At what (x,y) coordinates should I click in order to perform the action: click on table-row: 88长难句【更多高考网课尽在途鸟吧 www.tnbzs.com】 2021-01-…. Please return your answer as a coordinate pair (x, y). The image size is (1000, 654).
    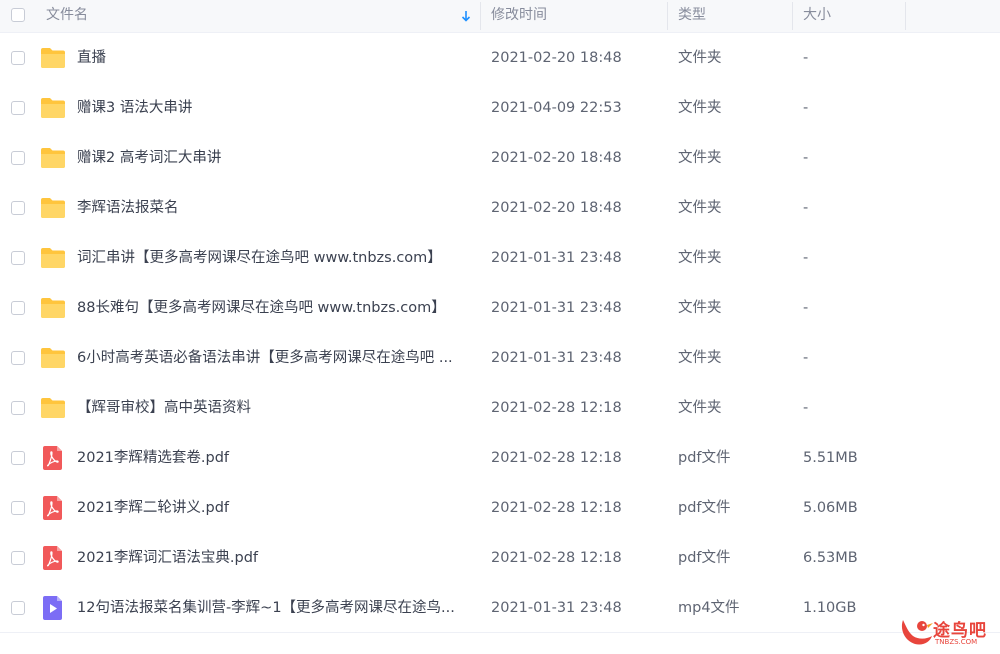
    Looking at the image, I should click on (500, 308).